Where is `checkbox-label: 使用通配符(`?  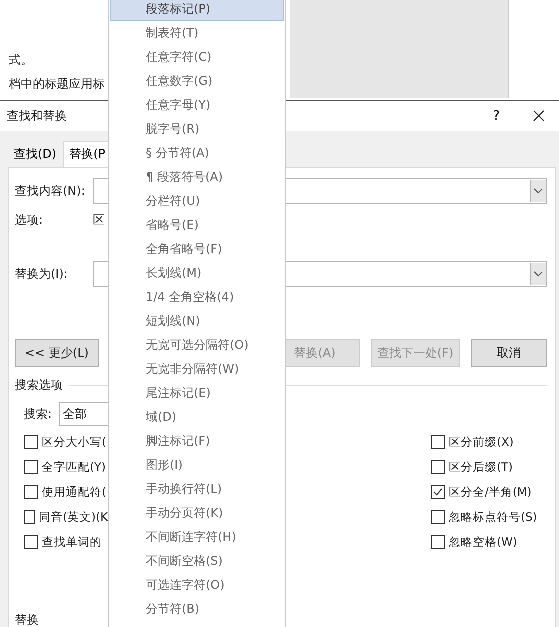 checkbox-label: 使用通配符( is located at coordinates (74, 492).